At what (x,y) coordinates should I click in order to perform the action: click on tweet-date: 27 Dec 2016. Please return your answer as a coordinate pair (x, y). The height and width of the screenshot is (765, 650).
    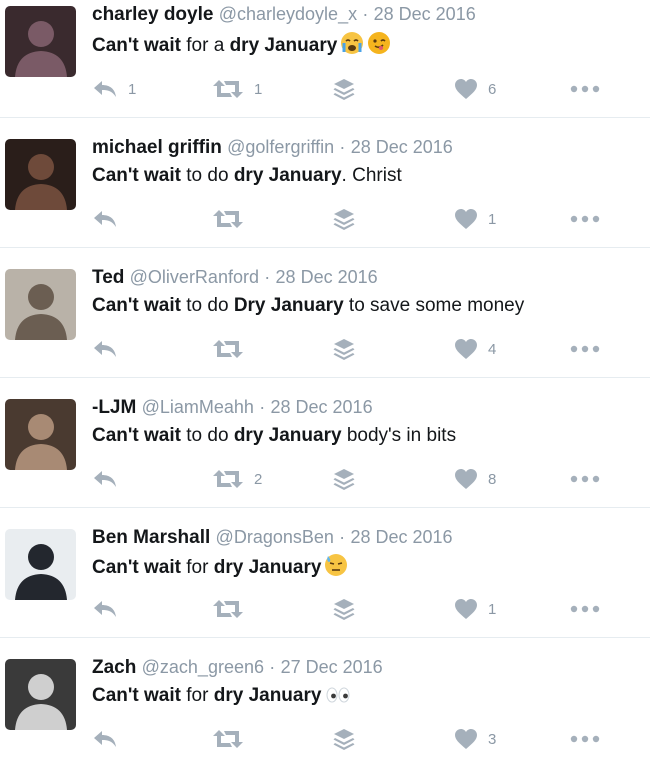
    Looking at the image, I should click on (332, 667).